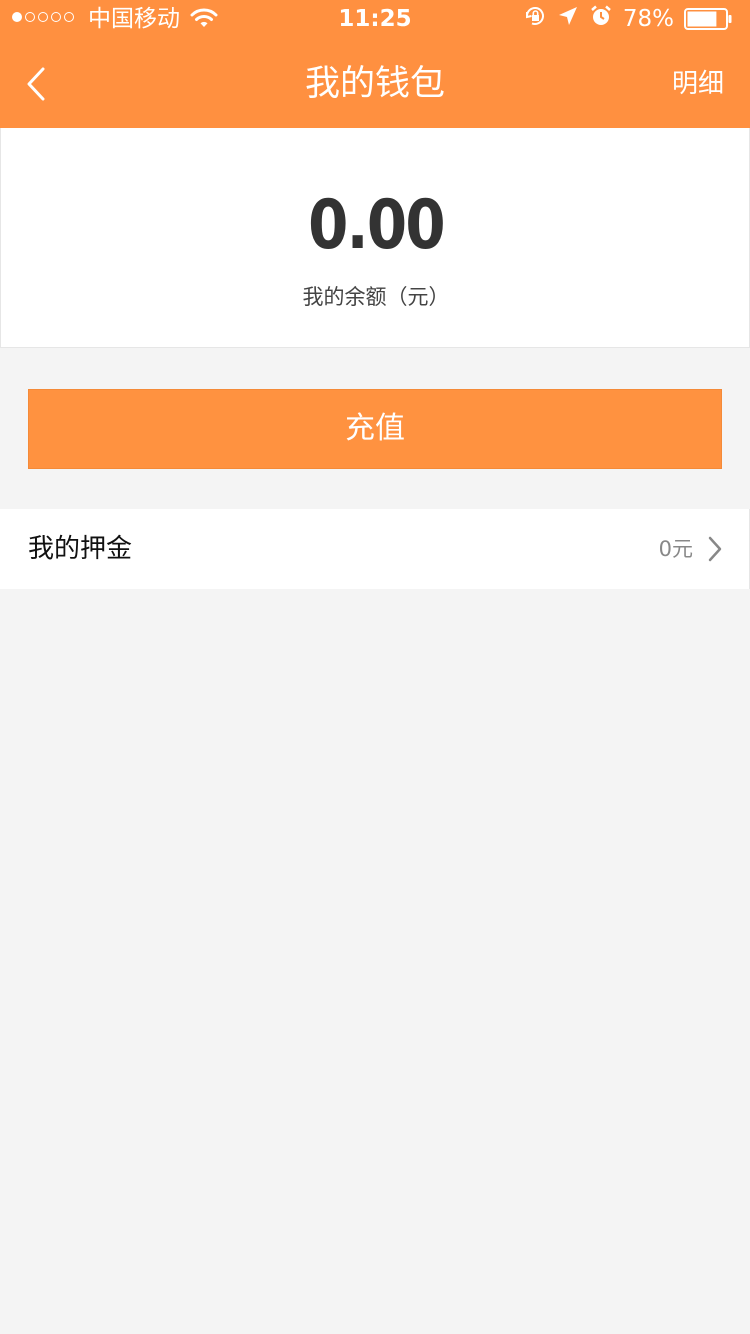  Describe the element at coordinates (568, 19) in the screenshot. I see `location-icon` at that location.